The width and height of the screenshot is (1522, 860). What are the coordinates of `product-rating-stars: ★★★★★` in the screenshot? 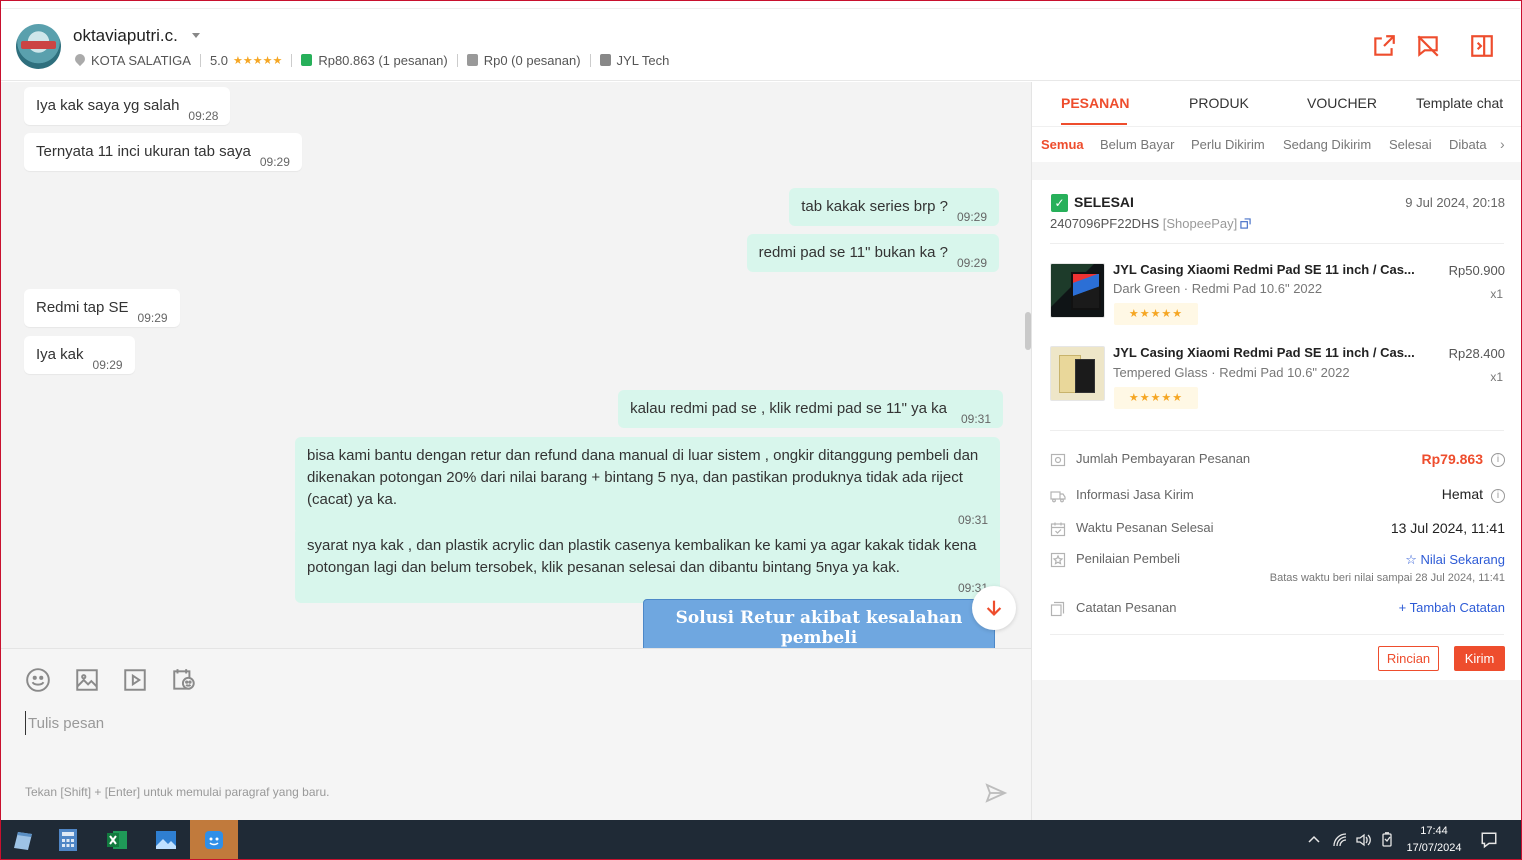 It's located at (1156, 314).